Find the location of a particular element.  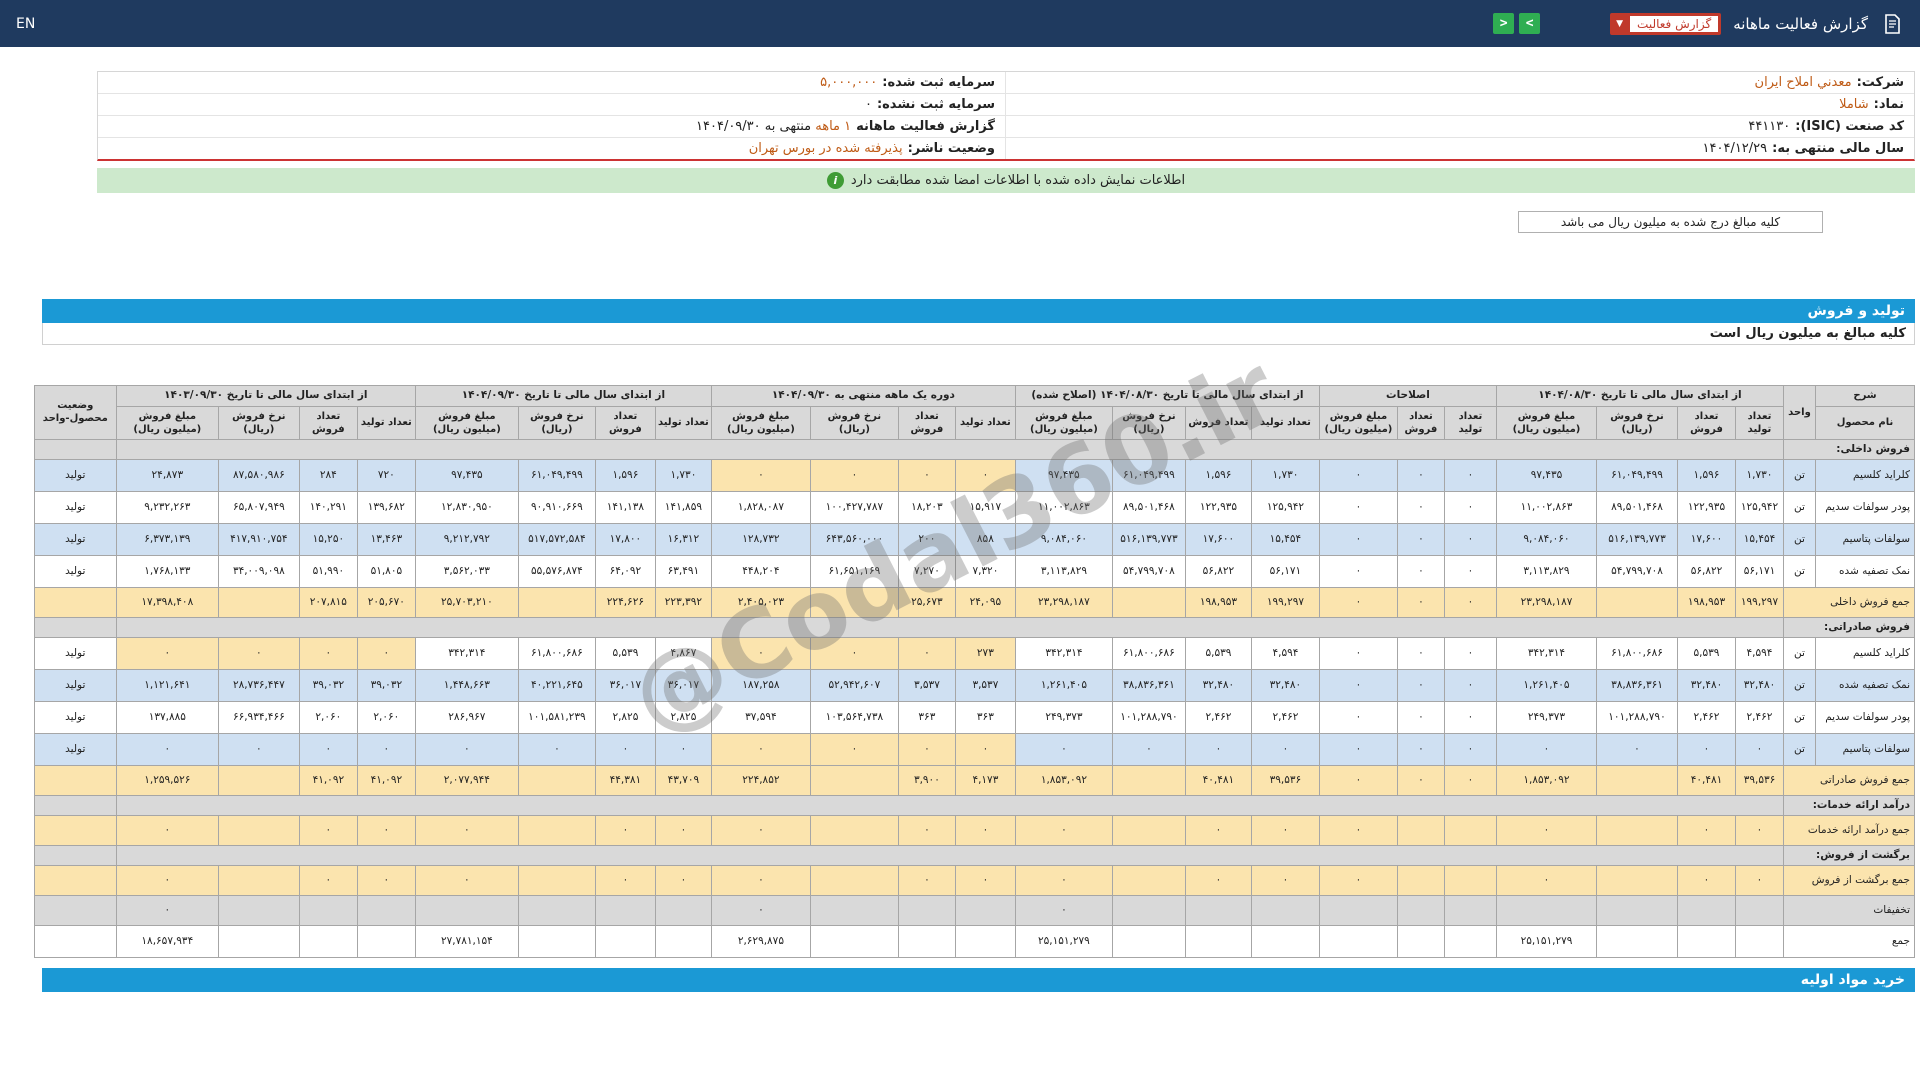

table-cell: ۸۹,۵۰۱,۴۶۸ is located at coordinates (1637, 507).